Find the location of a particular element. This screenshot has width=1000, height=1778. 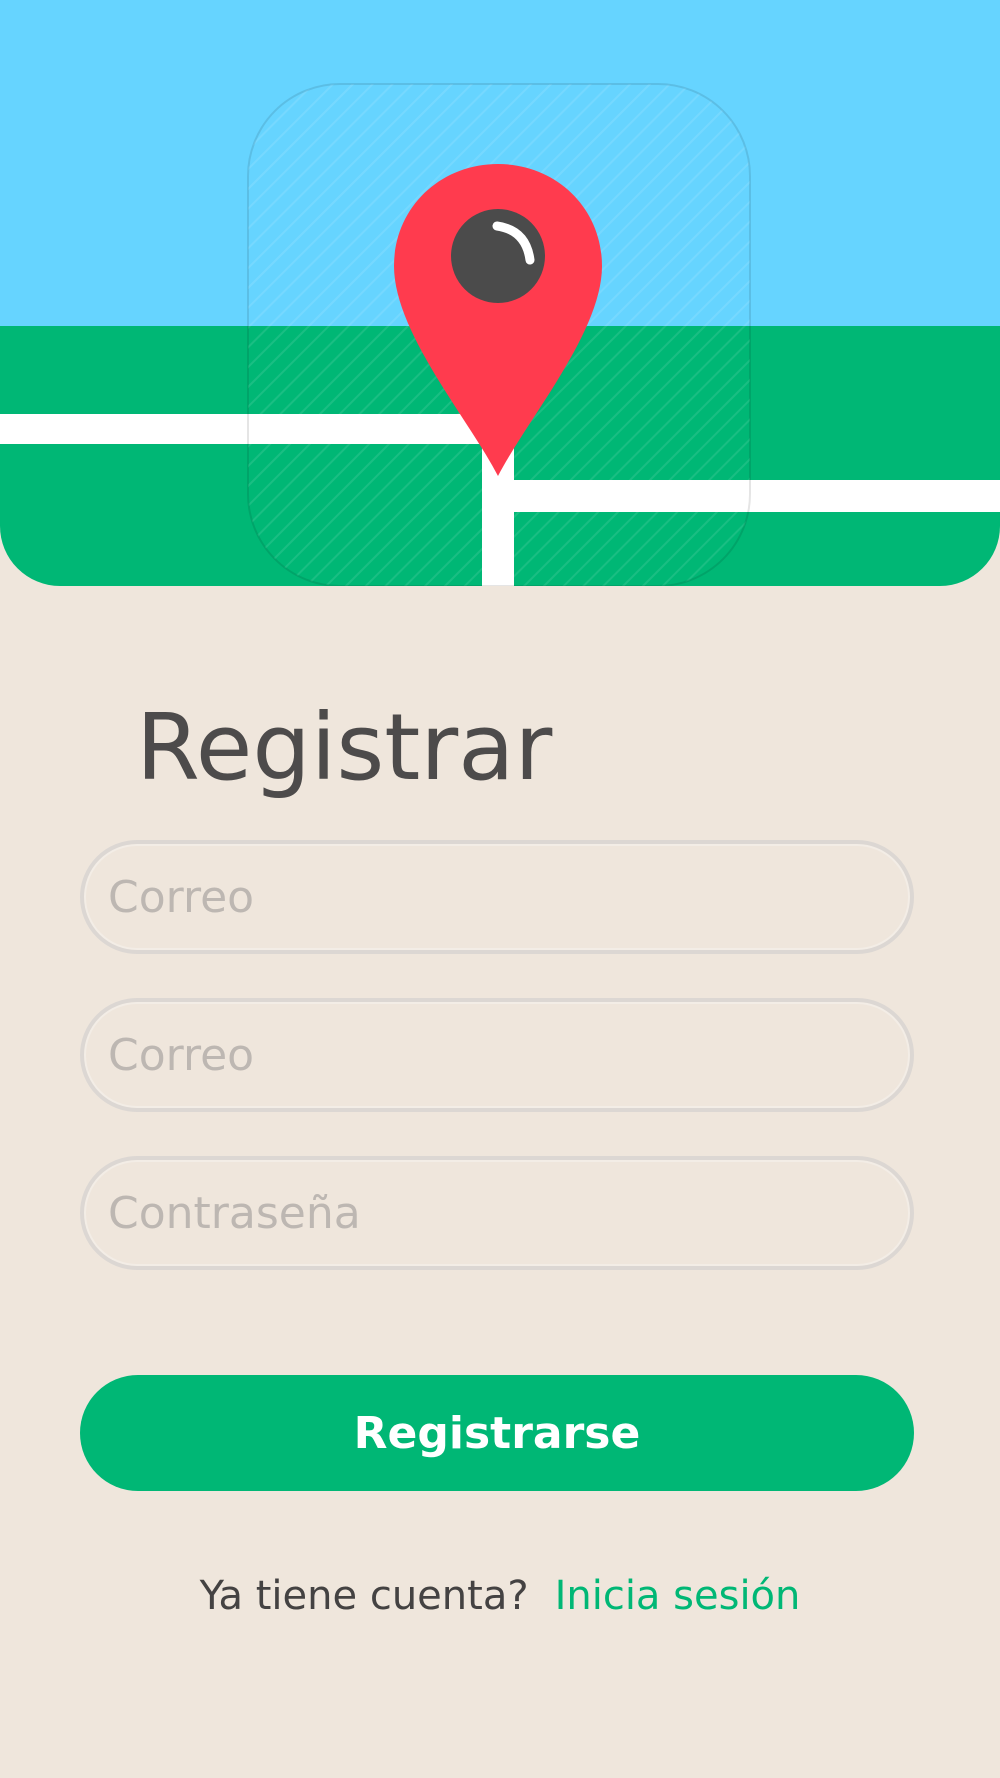

login-prompt: Ya tiene cuenta? Inicia sesión is located at coordinates (500, 1596).